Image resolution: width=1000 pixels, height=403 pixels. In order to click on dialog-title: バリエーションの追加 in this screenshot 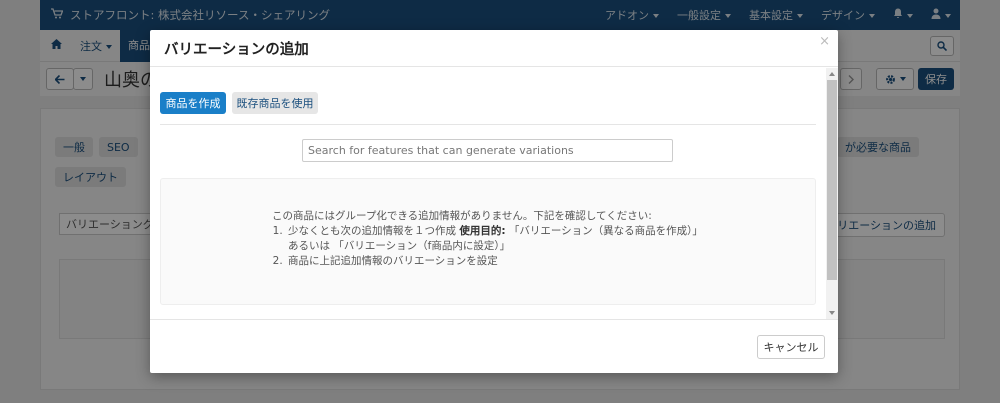, I will do `click(236, 50)`.